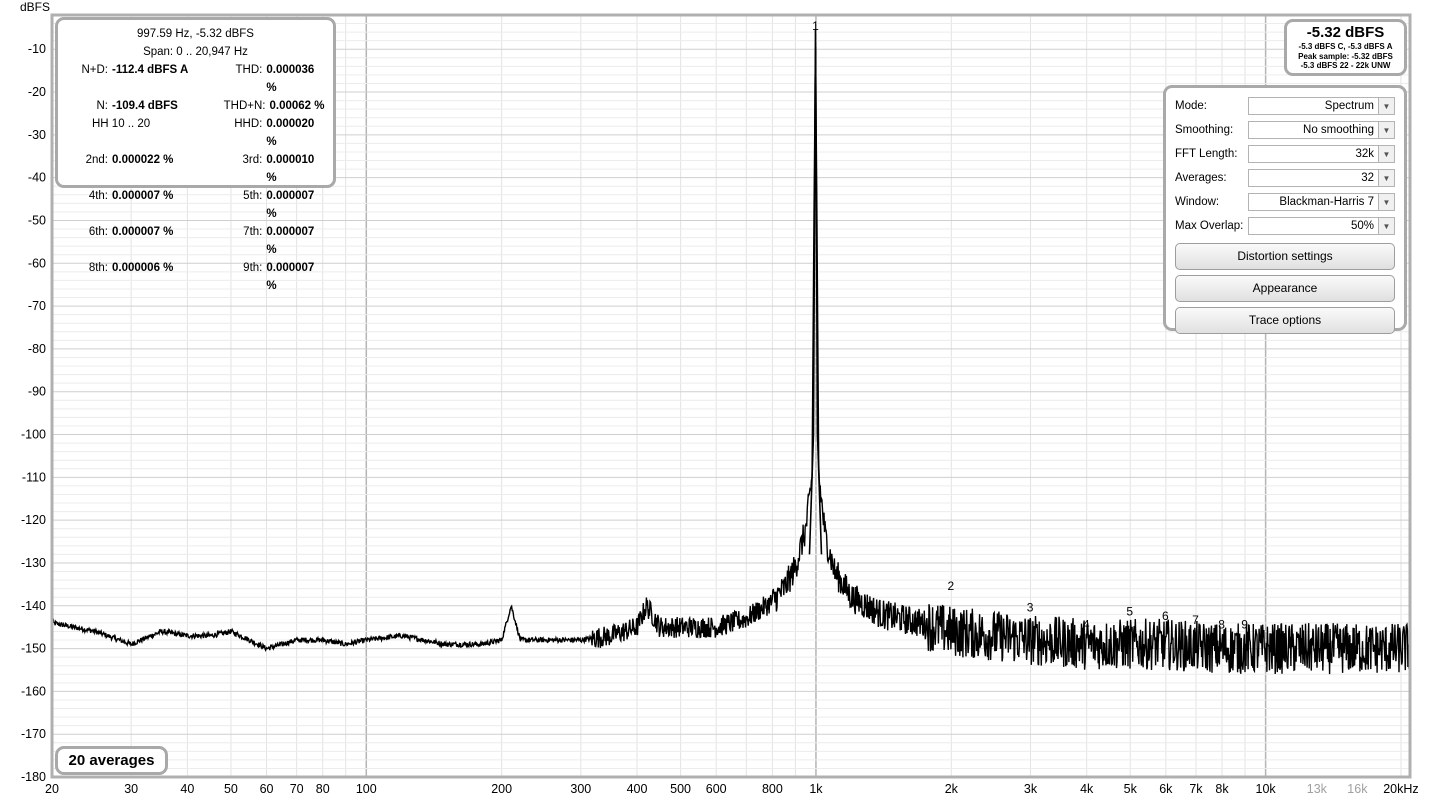 This screenshot has width=1436, height=800. What do you see at coordinates (1321, 106) in the screenshot?
I see `mode-select: Spectrum ▼` at bounding box center [1321, 106].